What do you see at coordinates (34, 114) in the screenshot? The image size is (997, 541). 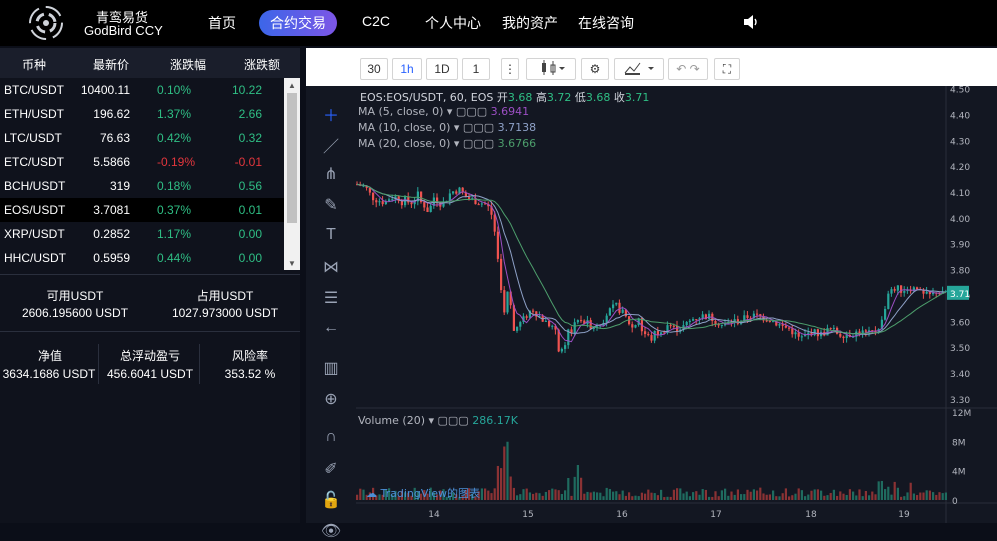 I see `row-symbol: ETH/USDT` at bounding box center [34, 114].